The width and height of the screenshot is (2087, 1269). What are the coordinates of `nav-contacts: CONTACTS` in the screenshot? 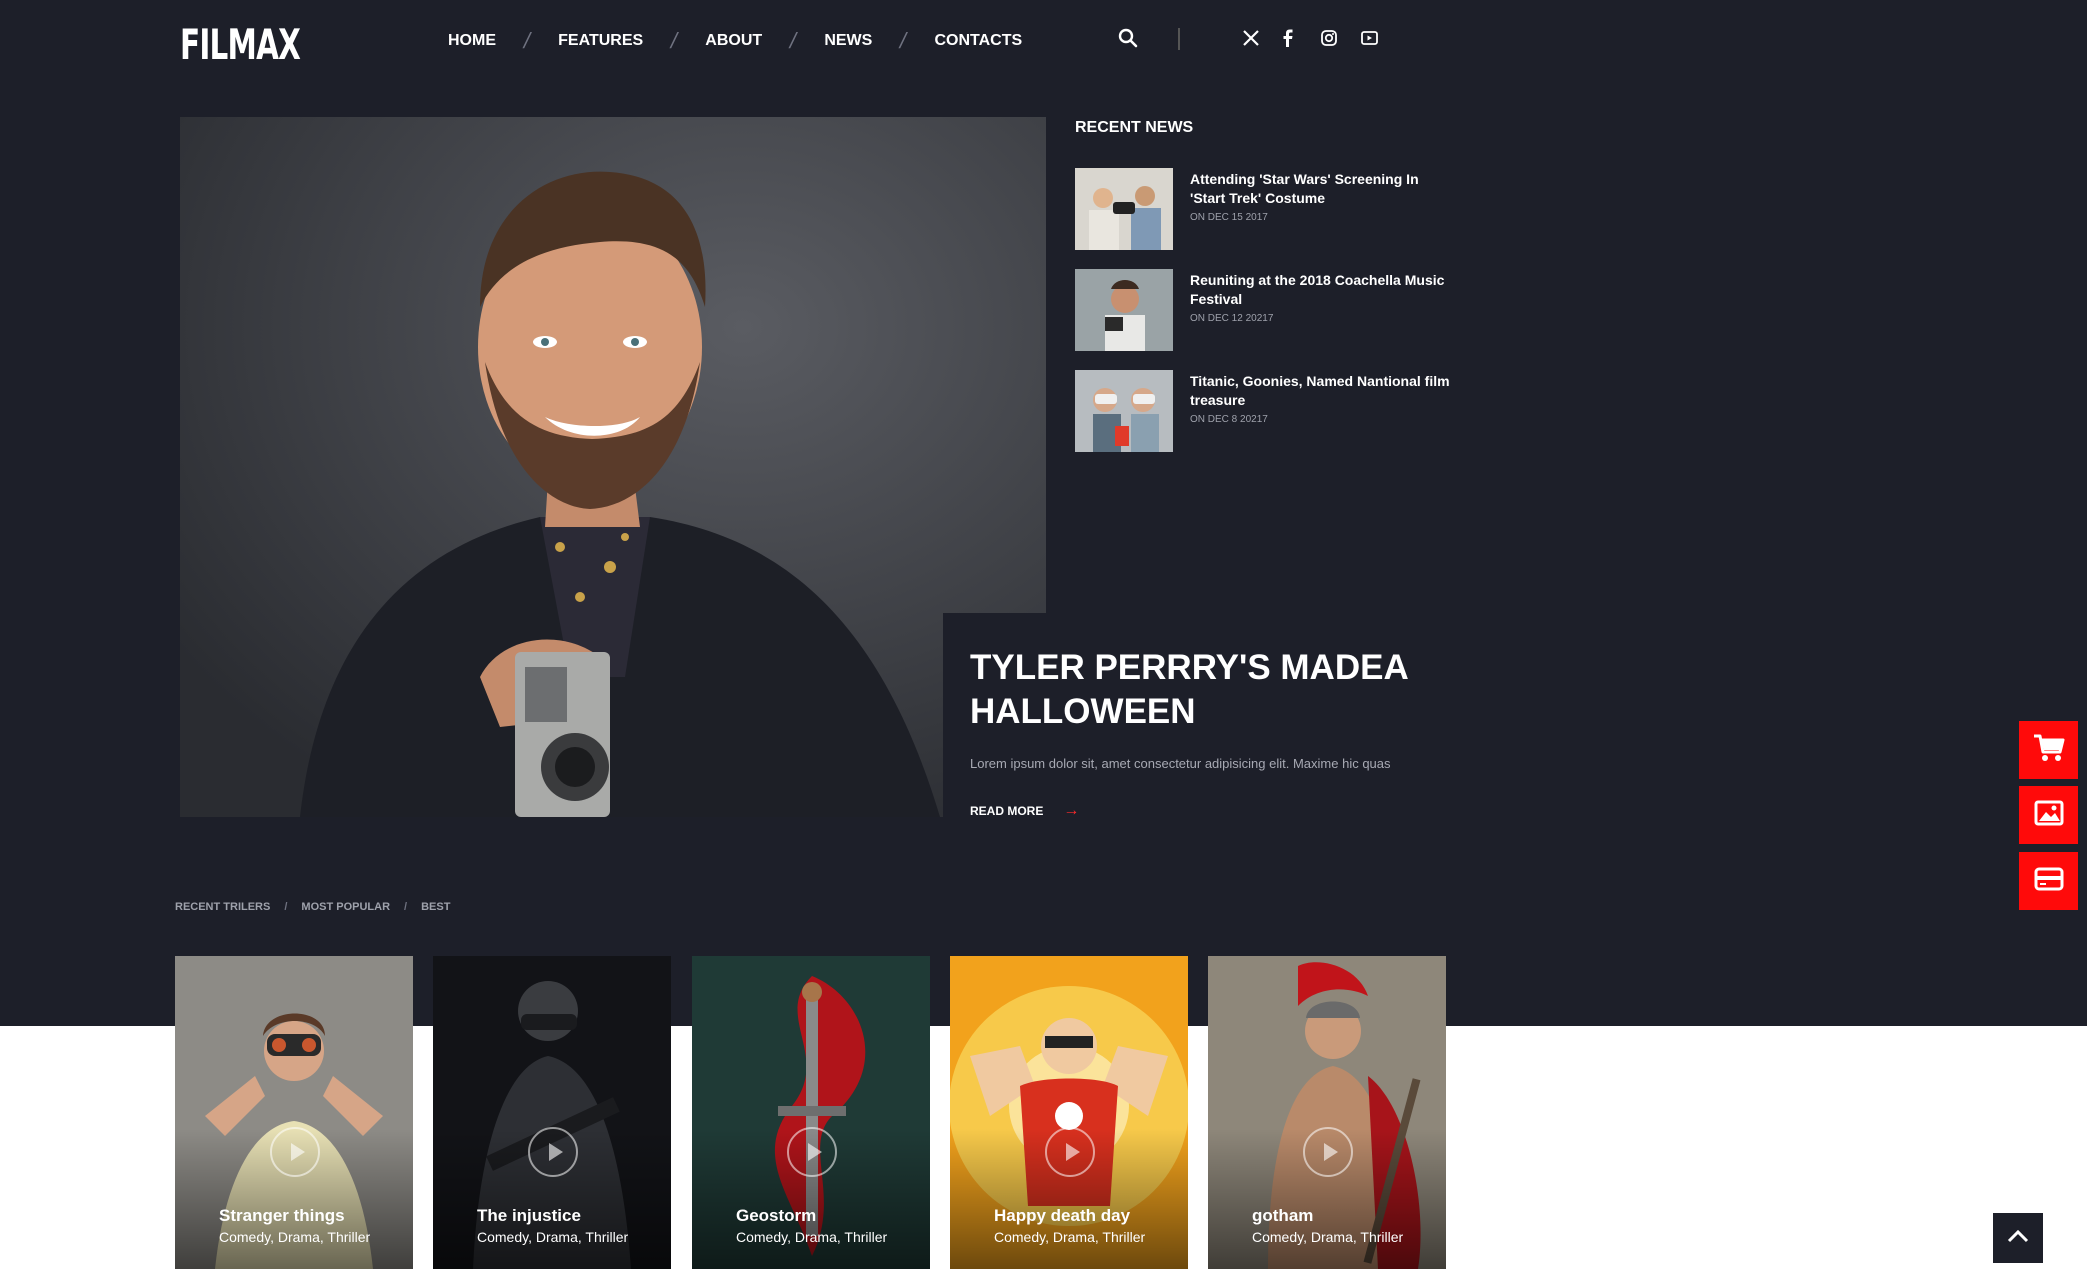 It's located at (978, 41).